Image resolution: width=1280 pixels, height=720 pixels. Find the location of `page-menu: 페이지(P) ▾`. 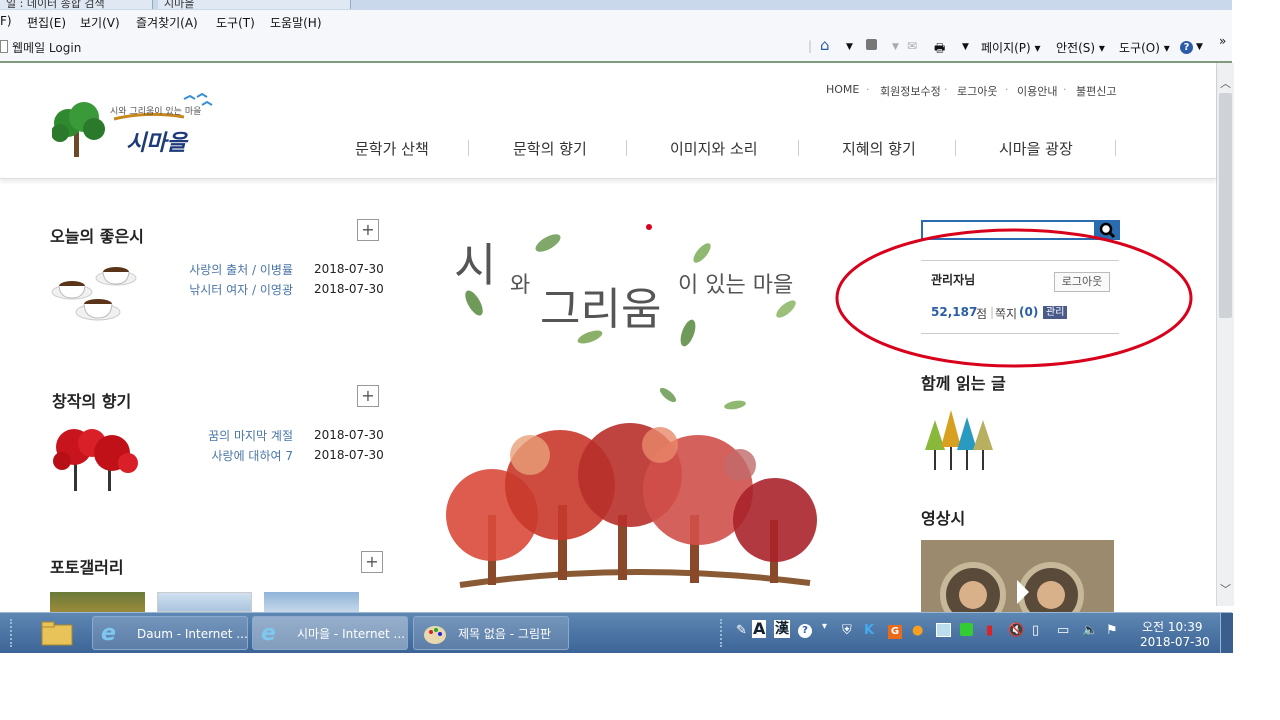

page-menu: 페이지(P) ▾ is located at coordinates (1011, 47).